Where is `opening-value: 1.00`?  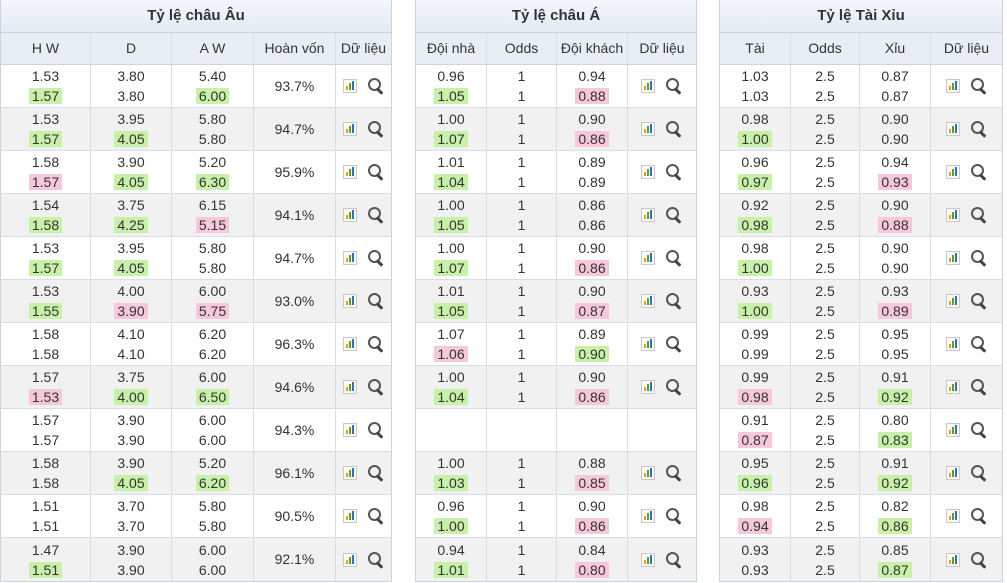
opening-value: 1.00 is located at coordinates (451, 205).